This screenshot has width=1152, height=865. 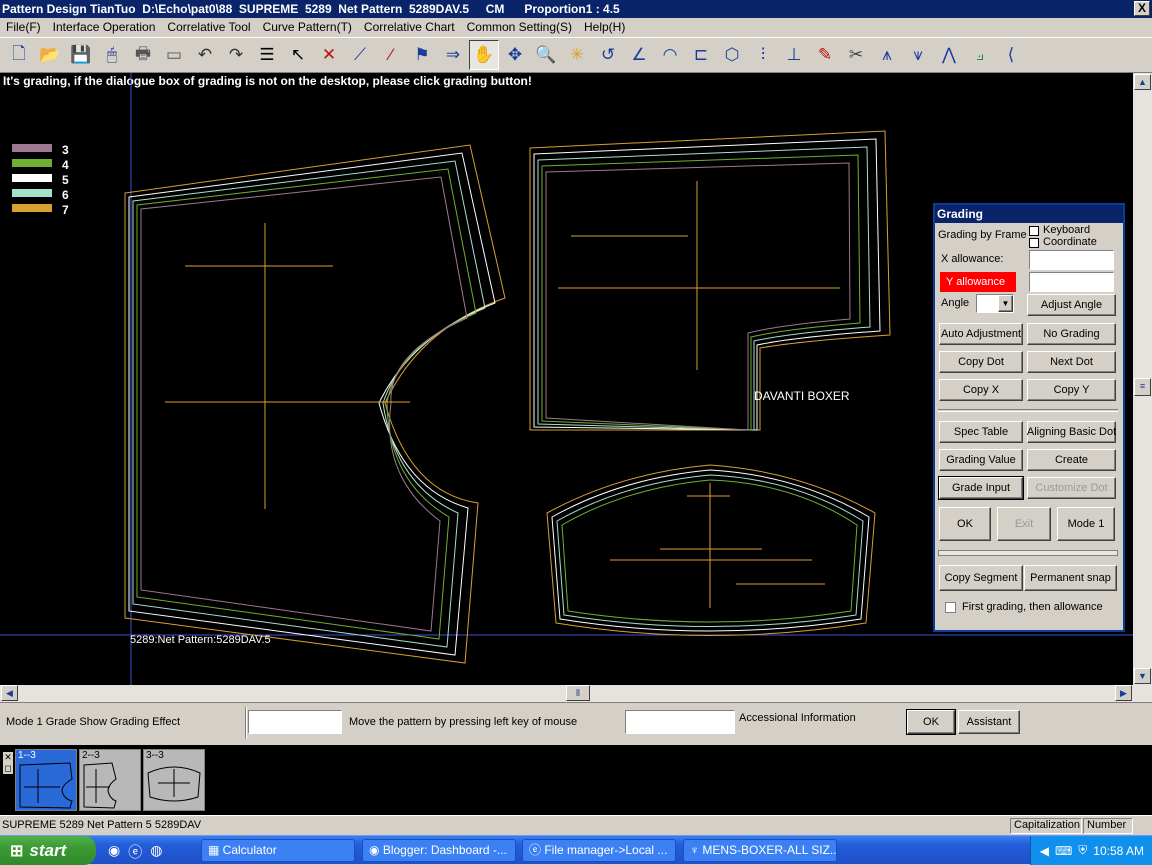 I want to click on task-calculator: ▦ Calculator, so click(x=278, y=850).